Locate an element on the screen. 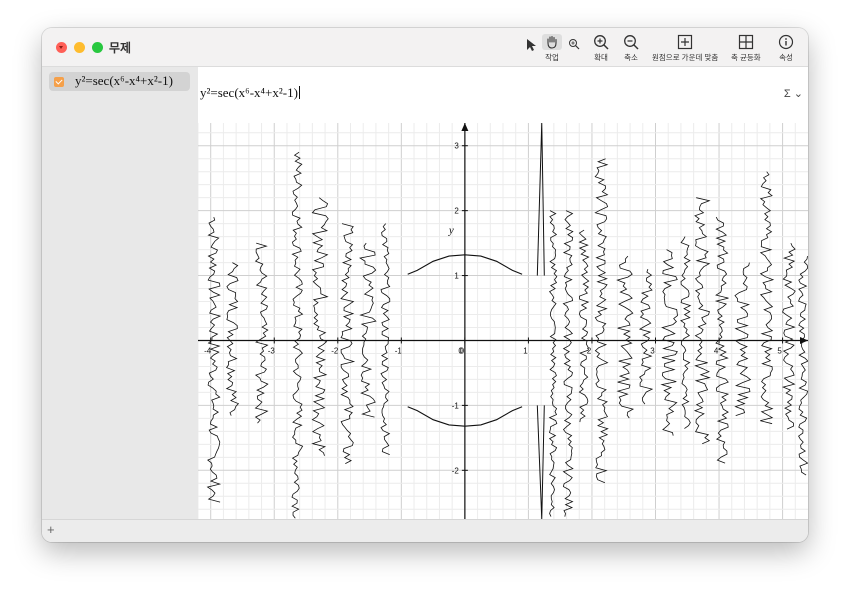 This screenshot has width=850, height=597. work-tool: 작업 is located at coordinates (552, 48).